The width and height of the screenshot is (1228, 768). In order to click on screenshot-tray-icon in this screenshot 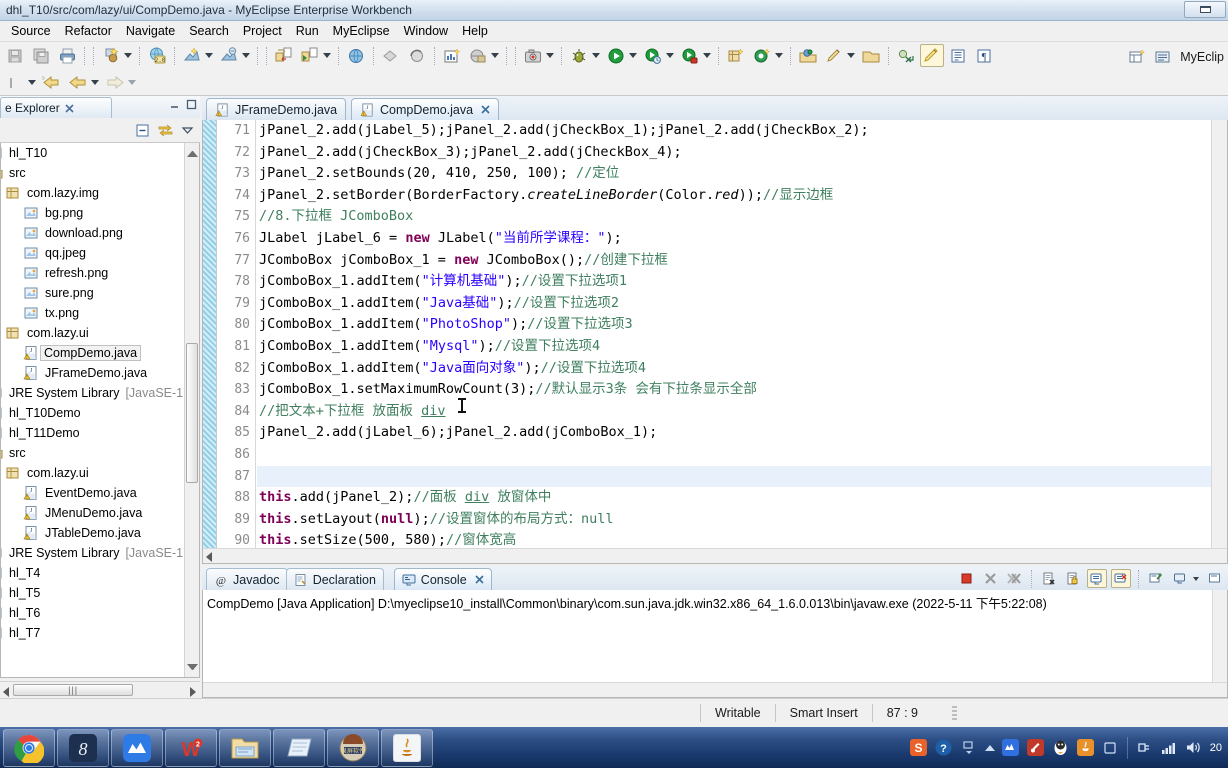, I will do `click(1036, 748)`.